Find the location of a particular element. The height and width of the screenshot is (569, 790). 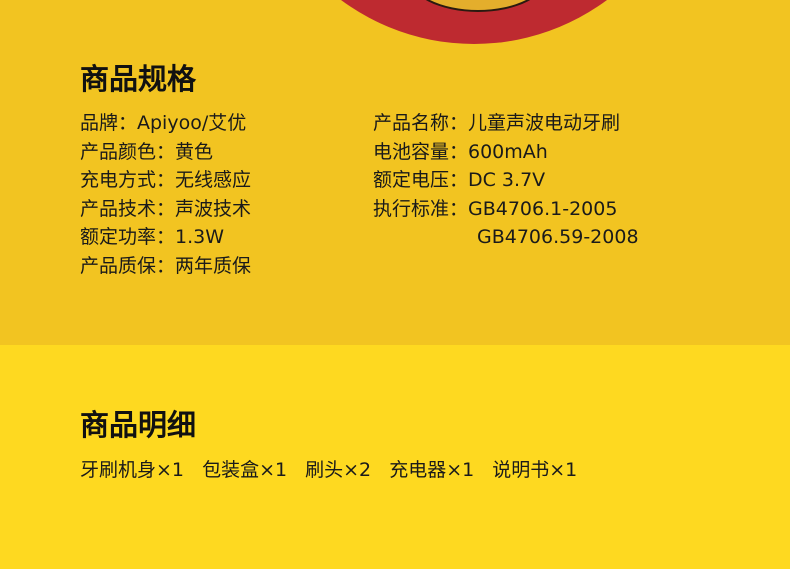

contents-item: 说明书×1 is located at coordinates (535, 470).